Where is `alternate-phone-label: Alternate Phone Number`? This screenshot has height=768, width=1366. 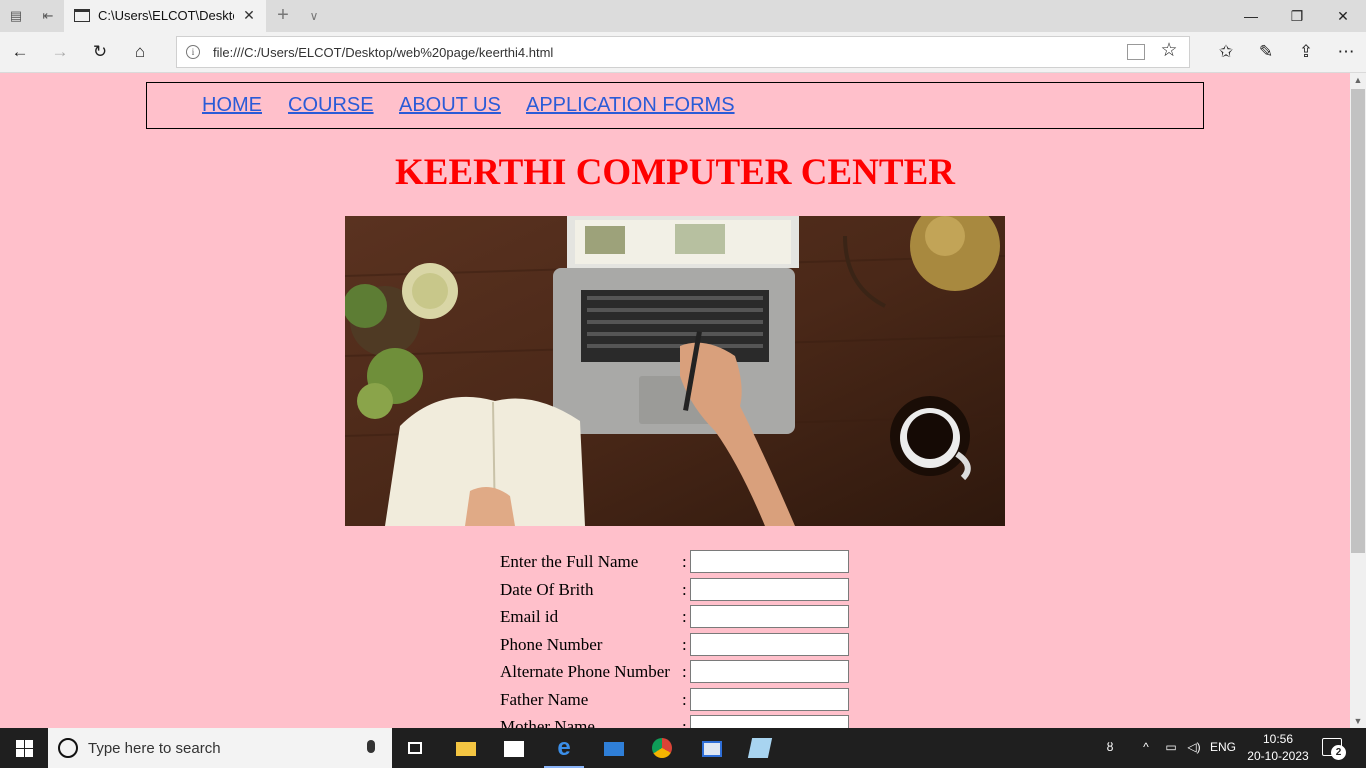 alternate-phone-label: Alternate Phone Number is located at coordinates (585, 671).